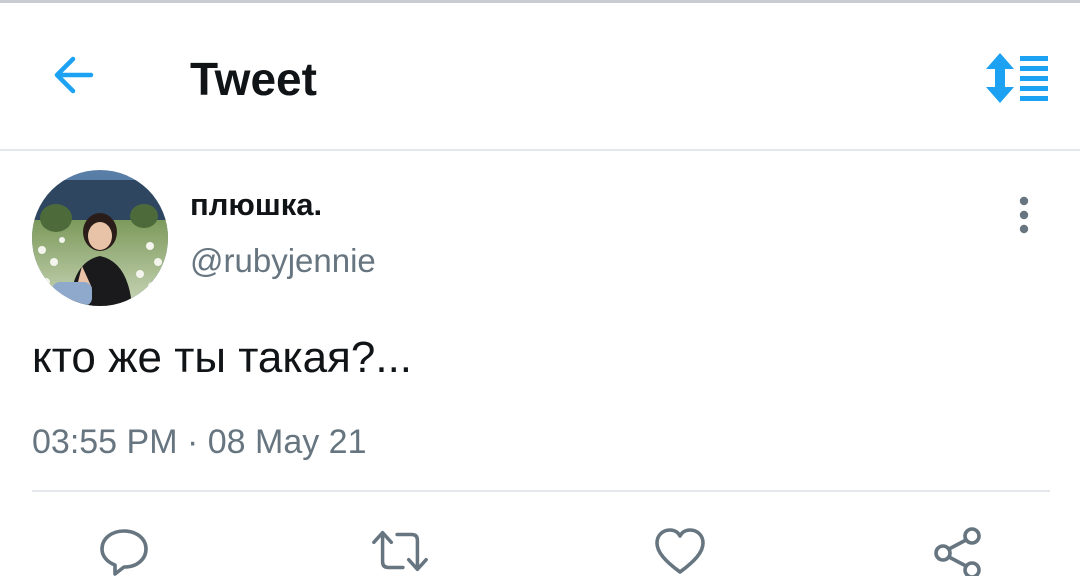 This screenshot has width=1080, height=576. I want to click on comment-icon, so click(124, 552).